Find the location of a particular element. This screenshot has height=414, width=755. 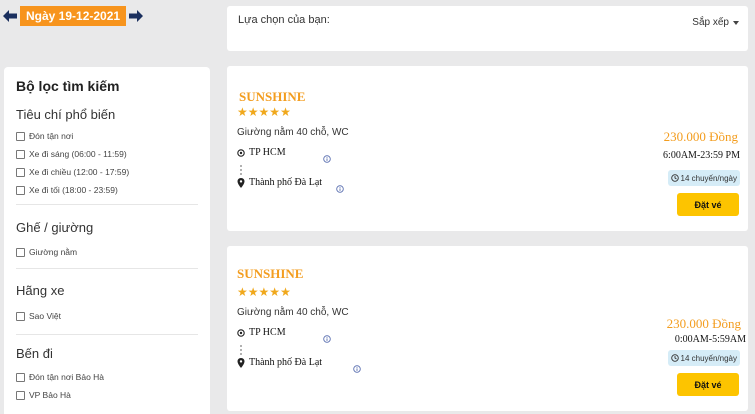

filter-section-departure: Bến đi Đón tận nơi Bảo Hà VP Bảo Hà is located at coordinates (107, 369).